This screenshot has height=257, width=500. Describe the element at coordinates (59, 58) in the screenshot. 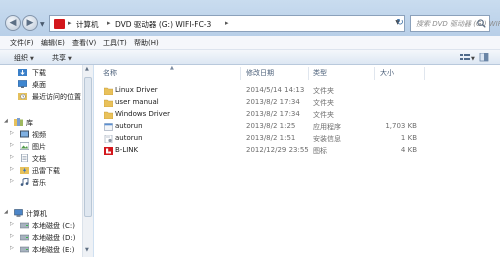

I see `share-label: 共享` at that location.